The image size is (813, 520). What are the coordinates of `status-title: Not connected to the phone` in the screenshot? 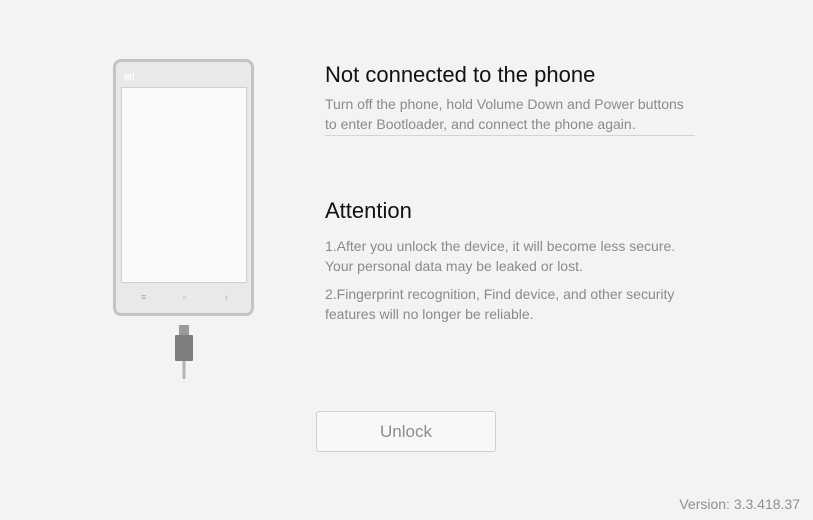 It's located at (460, 74).